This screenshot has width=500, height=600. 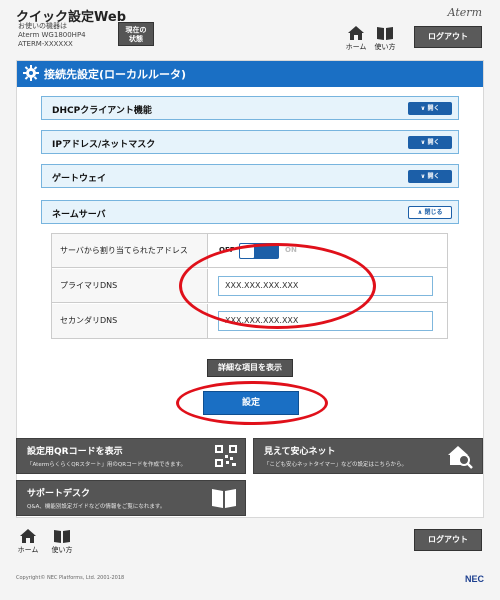 What do you see at coordinates (448, 37) in the screenshot?
I see `logout-button: ログアウト` at bounding box center [448, 37].